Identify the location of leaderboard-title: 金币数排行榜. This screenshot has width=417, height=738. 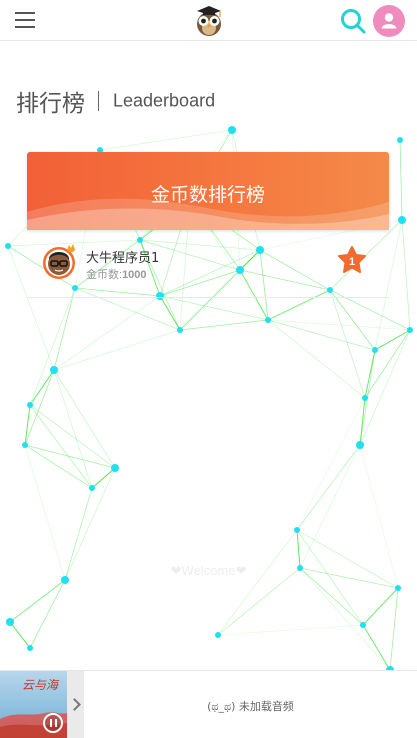
(207, 195).